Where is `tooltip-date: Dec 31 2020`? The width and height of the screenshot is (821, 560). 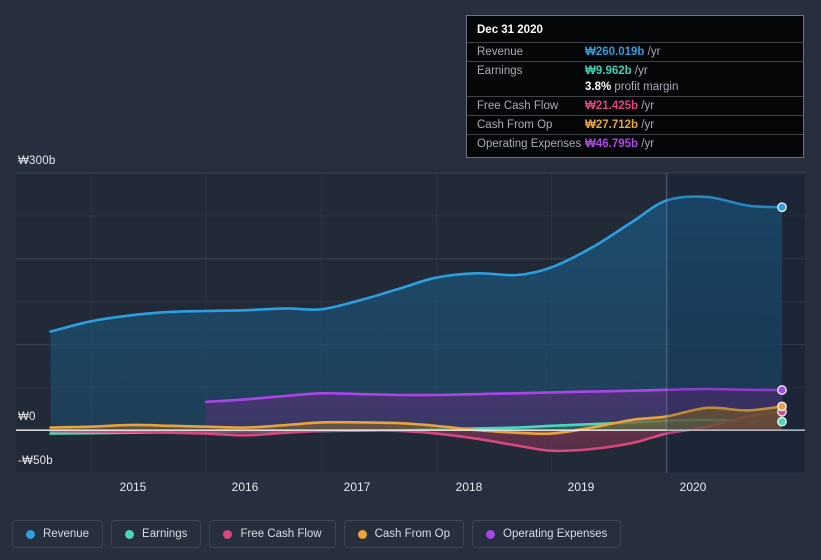
tooltip-date: Dec 31 2020 is located at coordinates (510, 30).